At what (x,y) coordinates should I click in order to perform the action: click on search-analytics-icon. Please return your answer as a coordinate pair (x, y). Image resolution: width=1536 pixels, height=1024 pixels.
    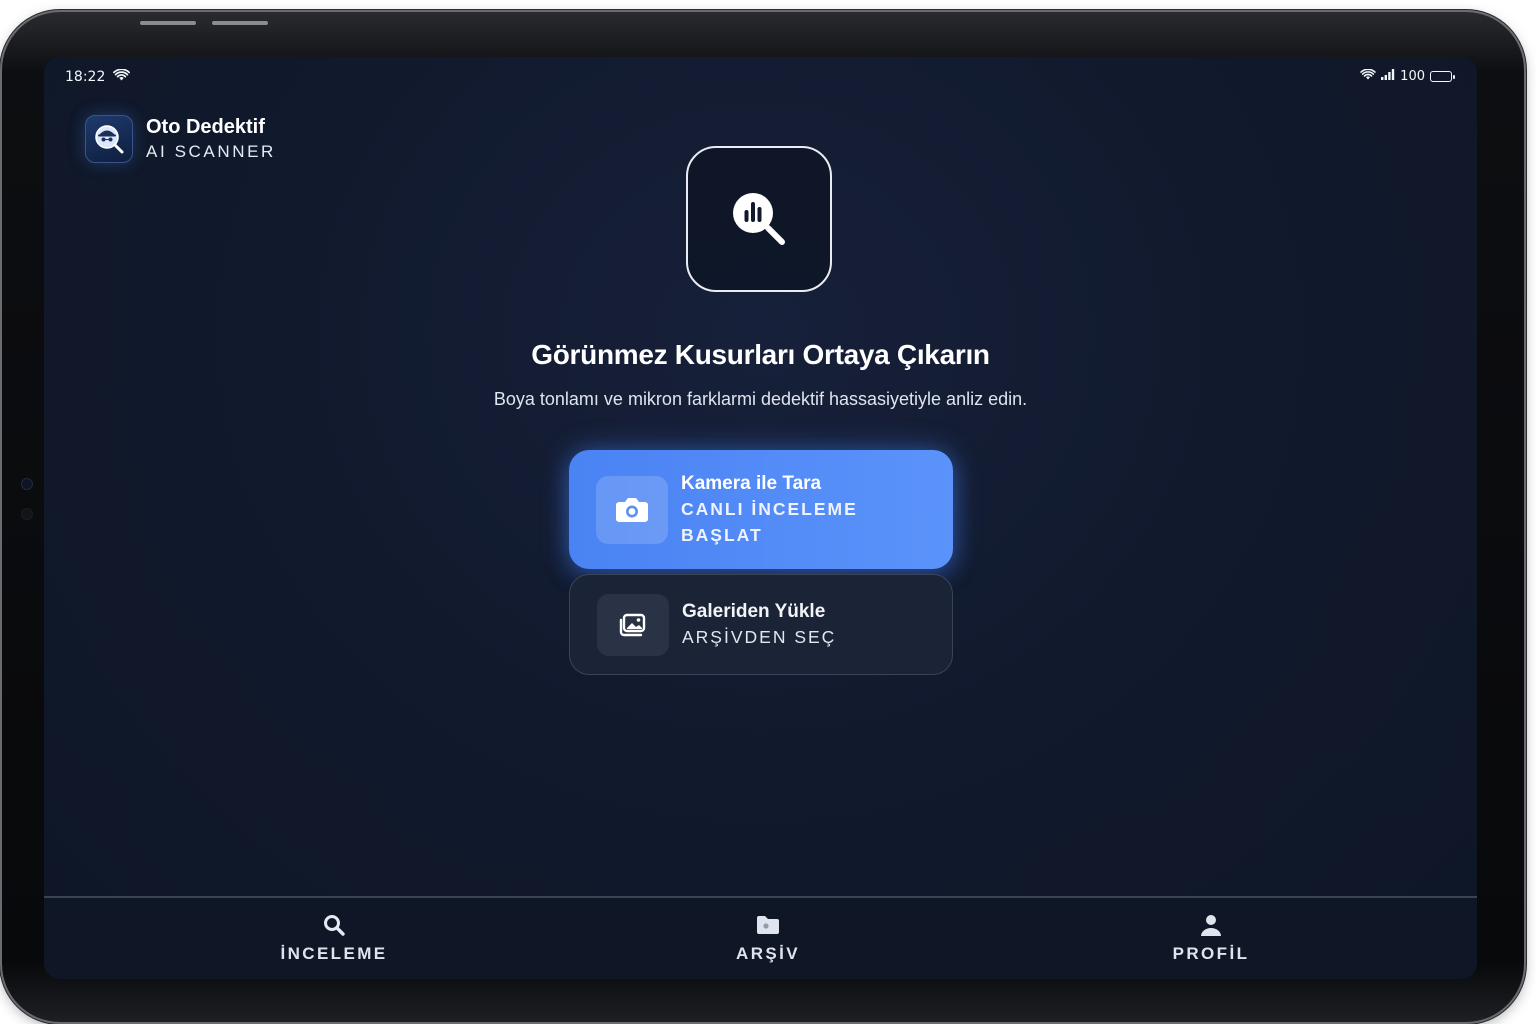
    Looking at the image, I should click on (759, 219).